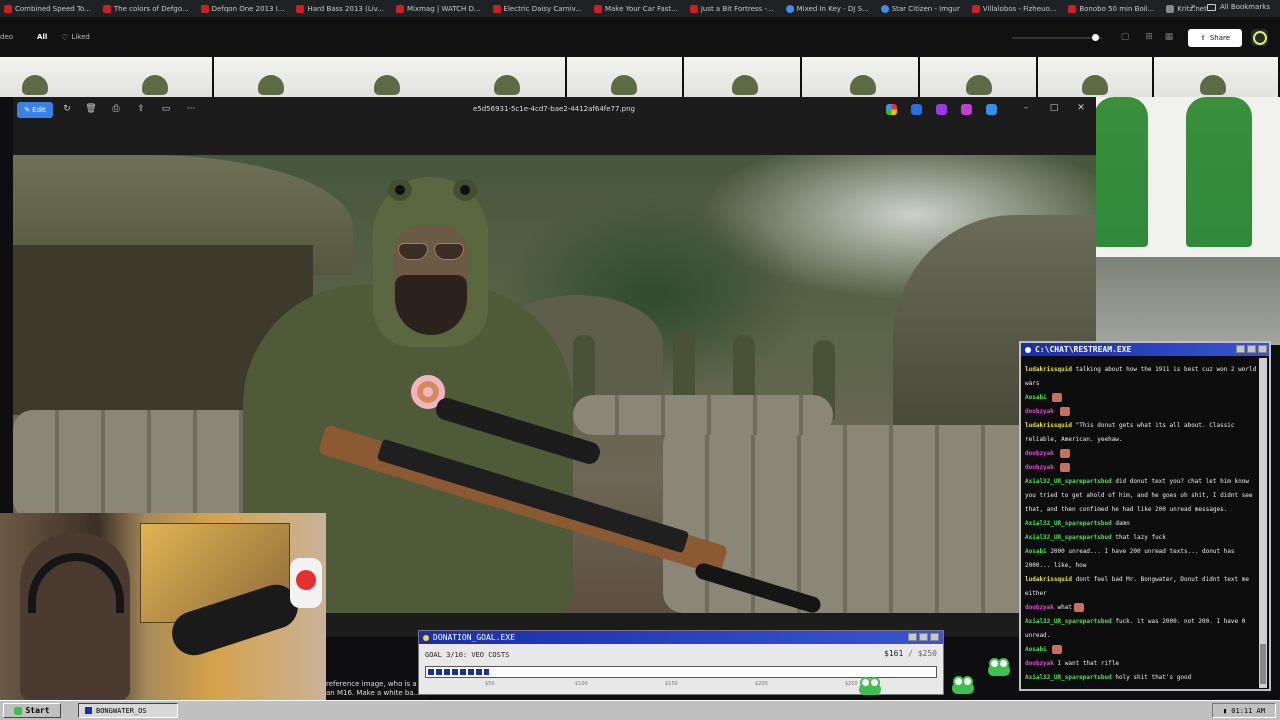  What do you see at coordinates (1026, 108) in the screenshot?
I see `minimize-button: –` at bounding box center [1026, 108].